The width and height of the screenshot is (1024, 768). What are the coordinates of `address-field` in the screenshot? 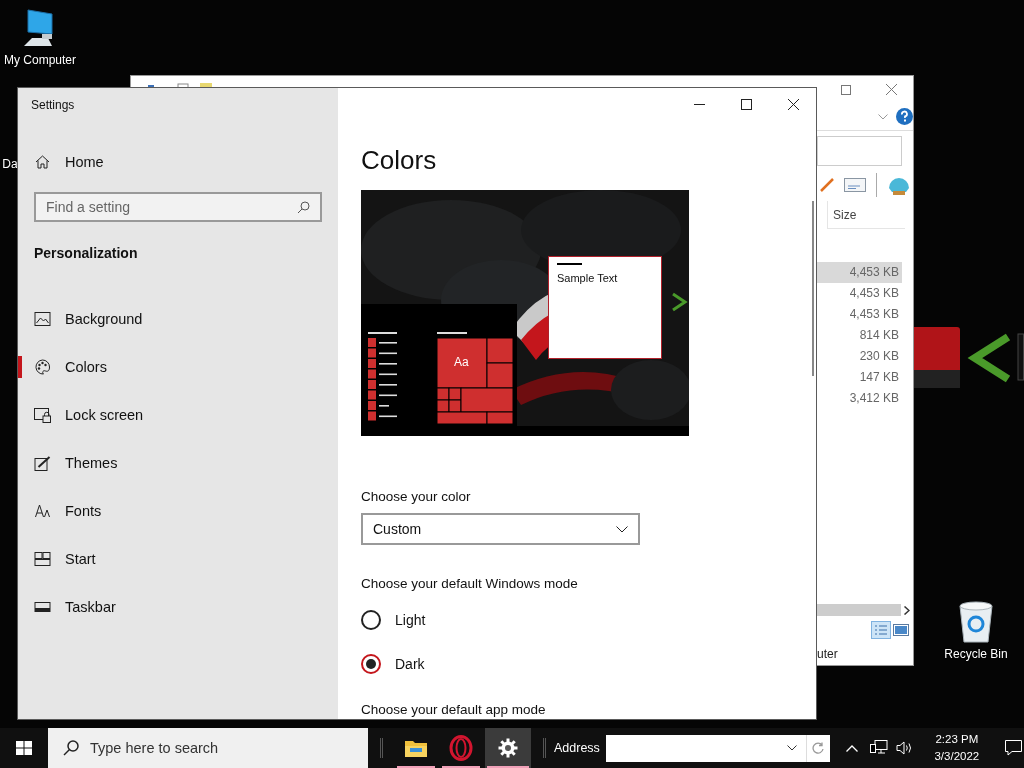 It's located at (705, 748).